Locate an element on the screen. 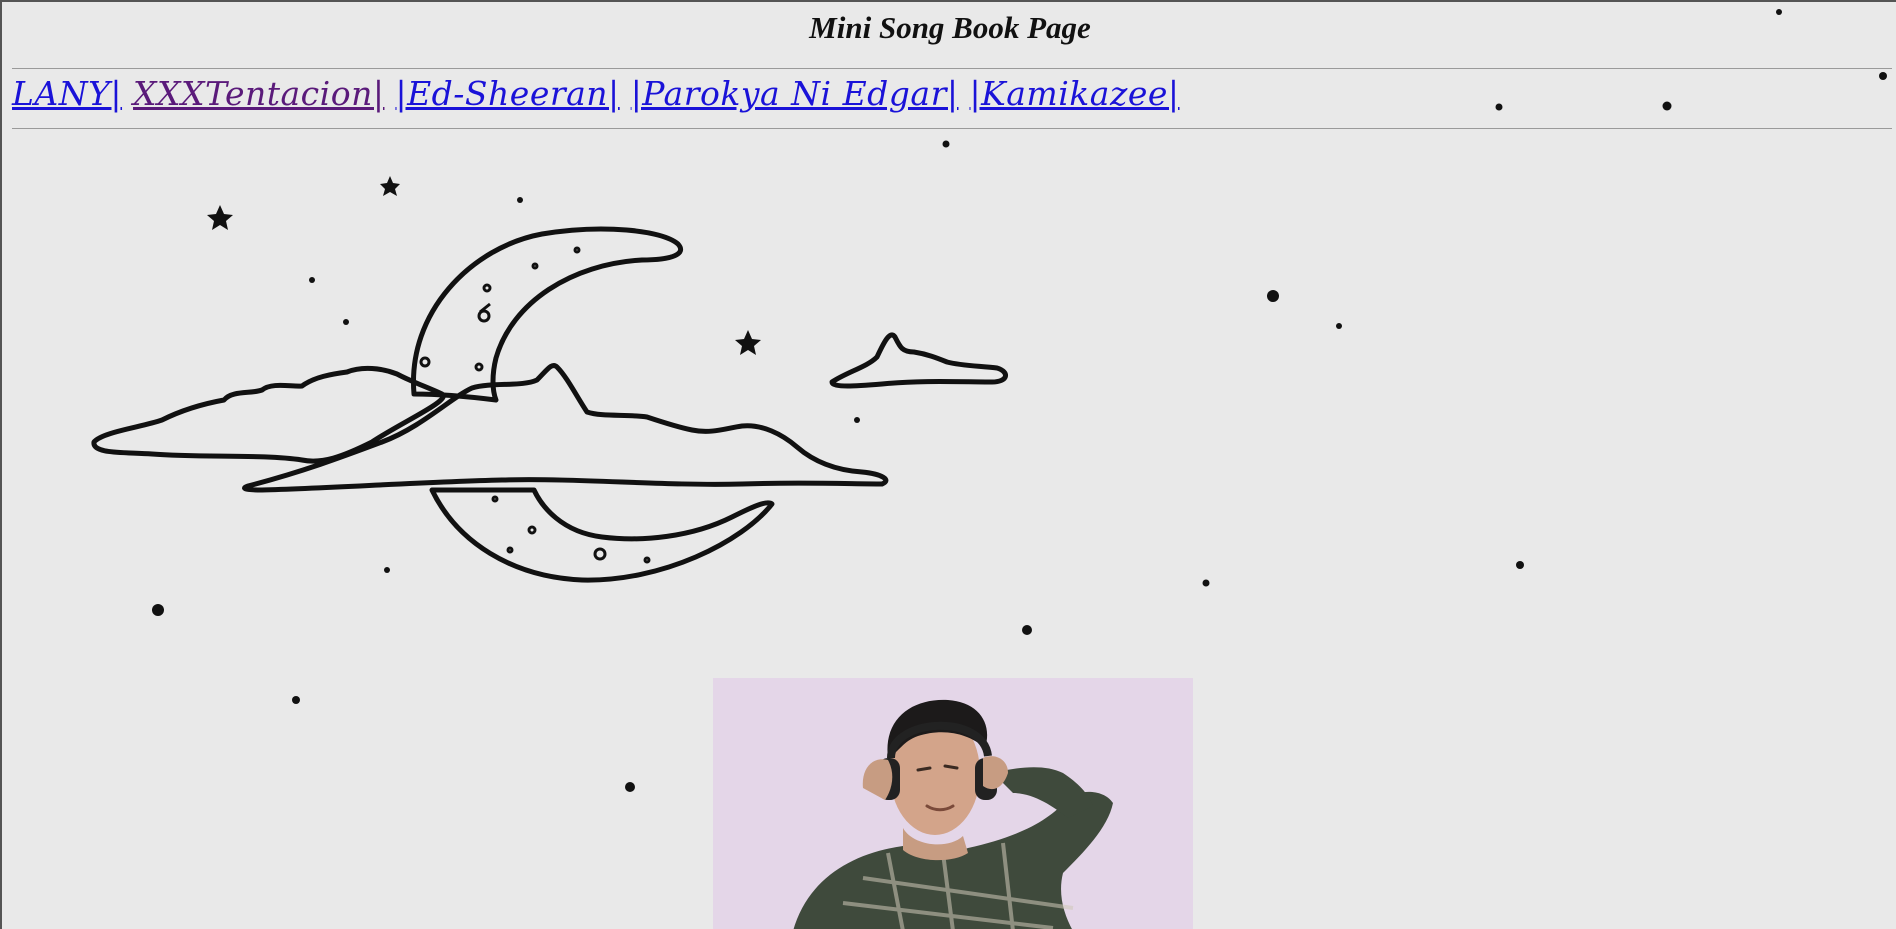 The image size is (1896, 929). photo-figure is located at coordinates (953, 803).